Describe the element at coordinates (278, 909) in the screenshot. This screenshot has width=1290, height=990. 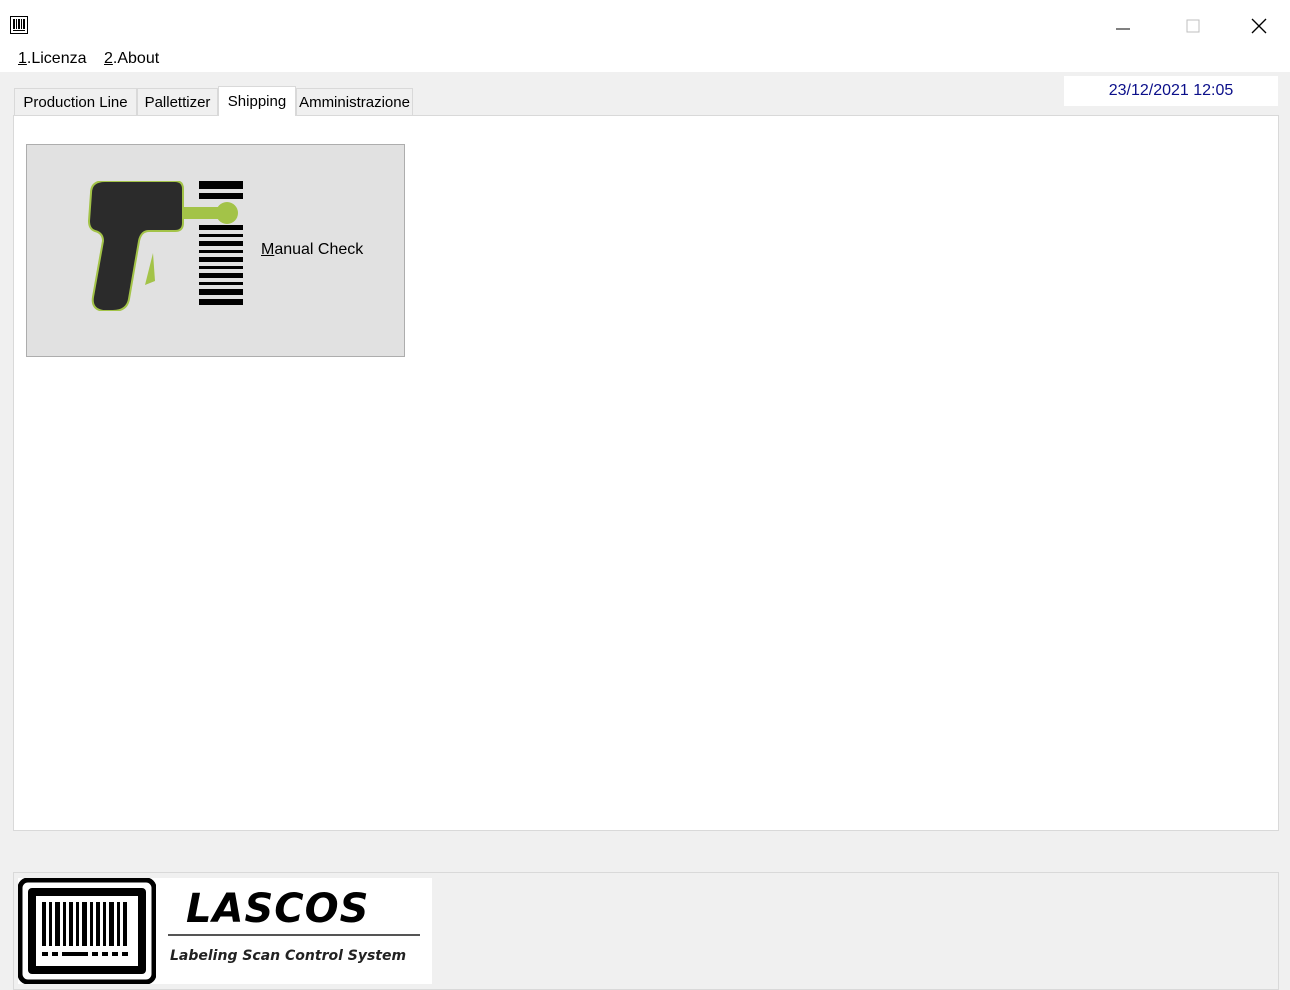
I see `logo-title: LASCOS` at that location.